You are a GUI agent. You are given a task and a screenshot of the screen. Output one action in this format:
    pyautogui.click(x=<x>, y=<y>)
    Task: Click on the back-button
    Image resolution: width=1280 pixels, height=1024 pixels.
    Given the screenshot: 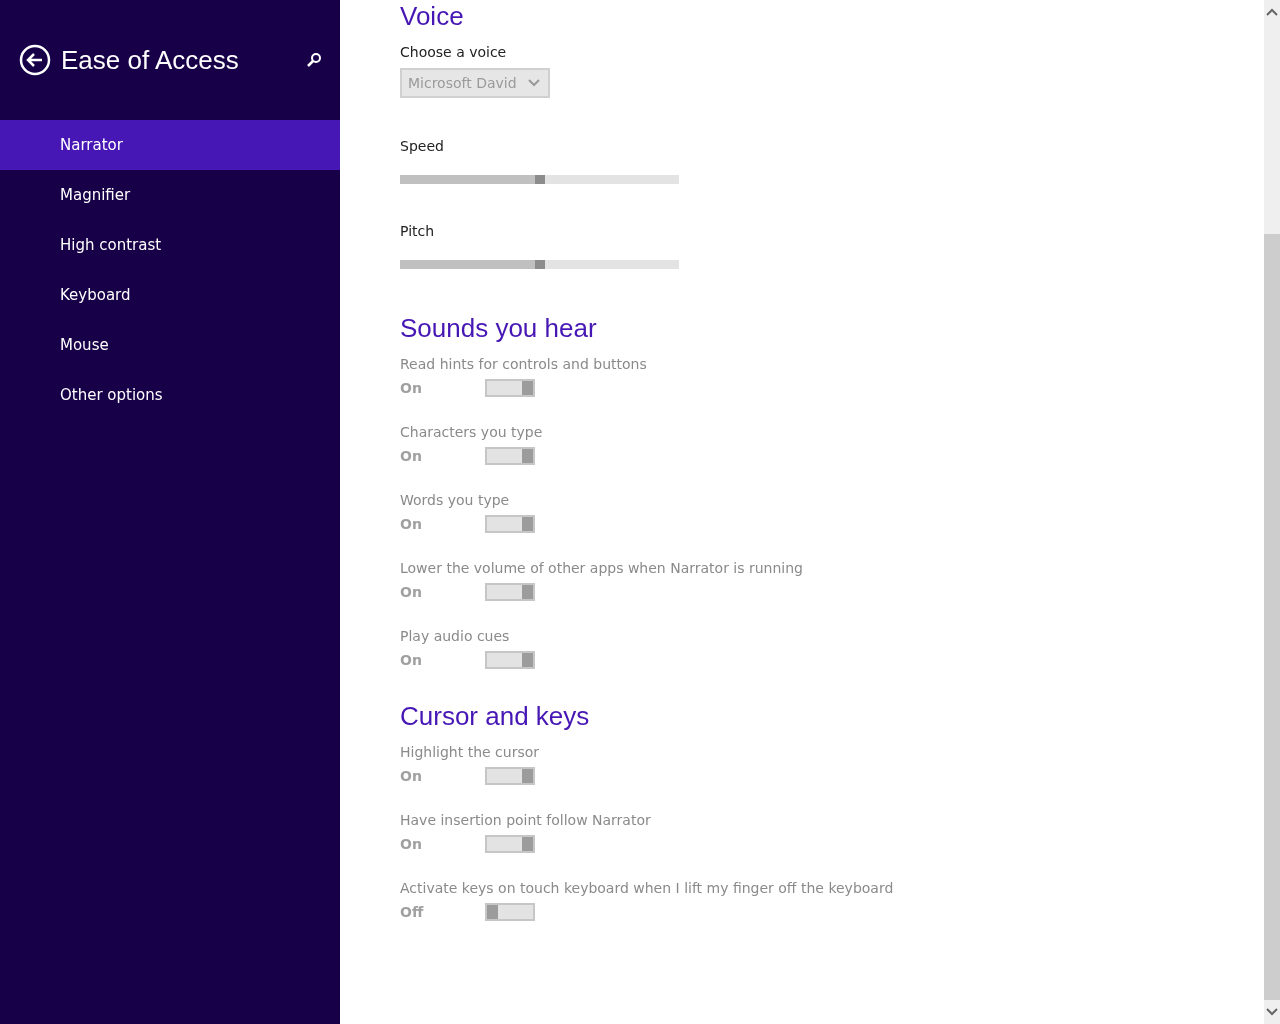 What is the action you would take?
    pyautogui.click(x=35, y=60)
    